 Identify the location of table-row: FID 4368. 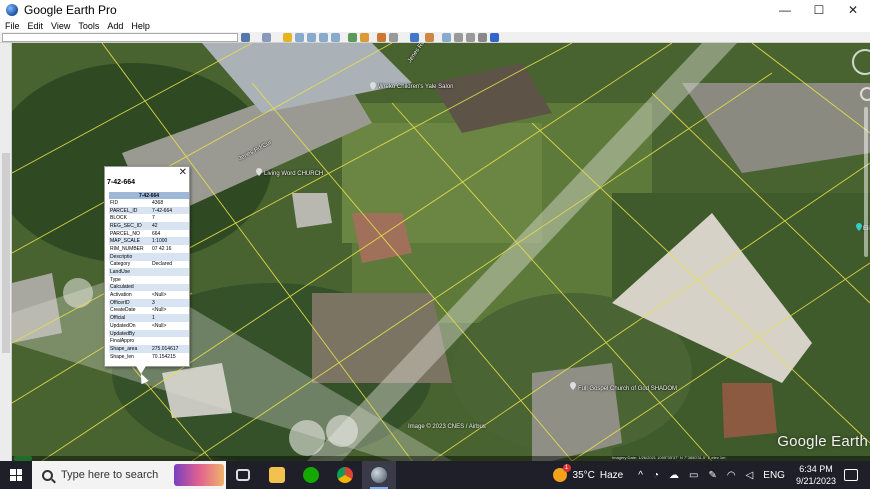
(149, 203).